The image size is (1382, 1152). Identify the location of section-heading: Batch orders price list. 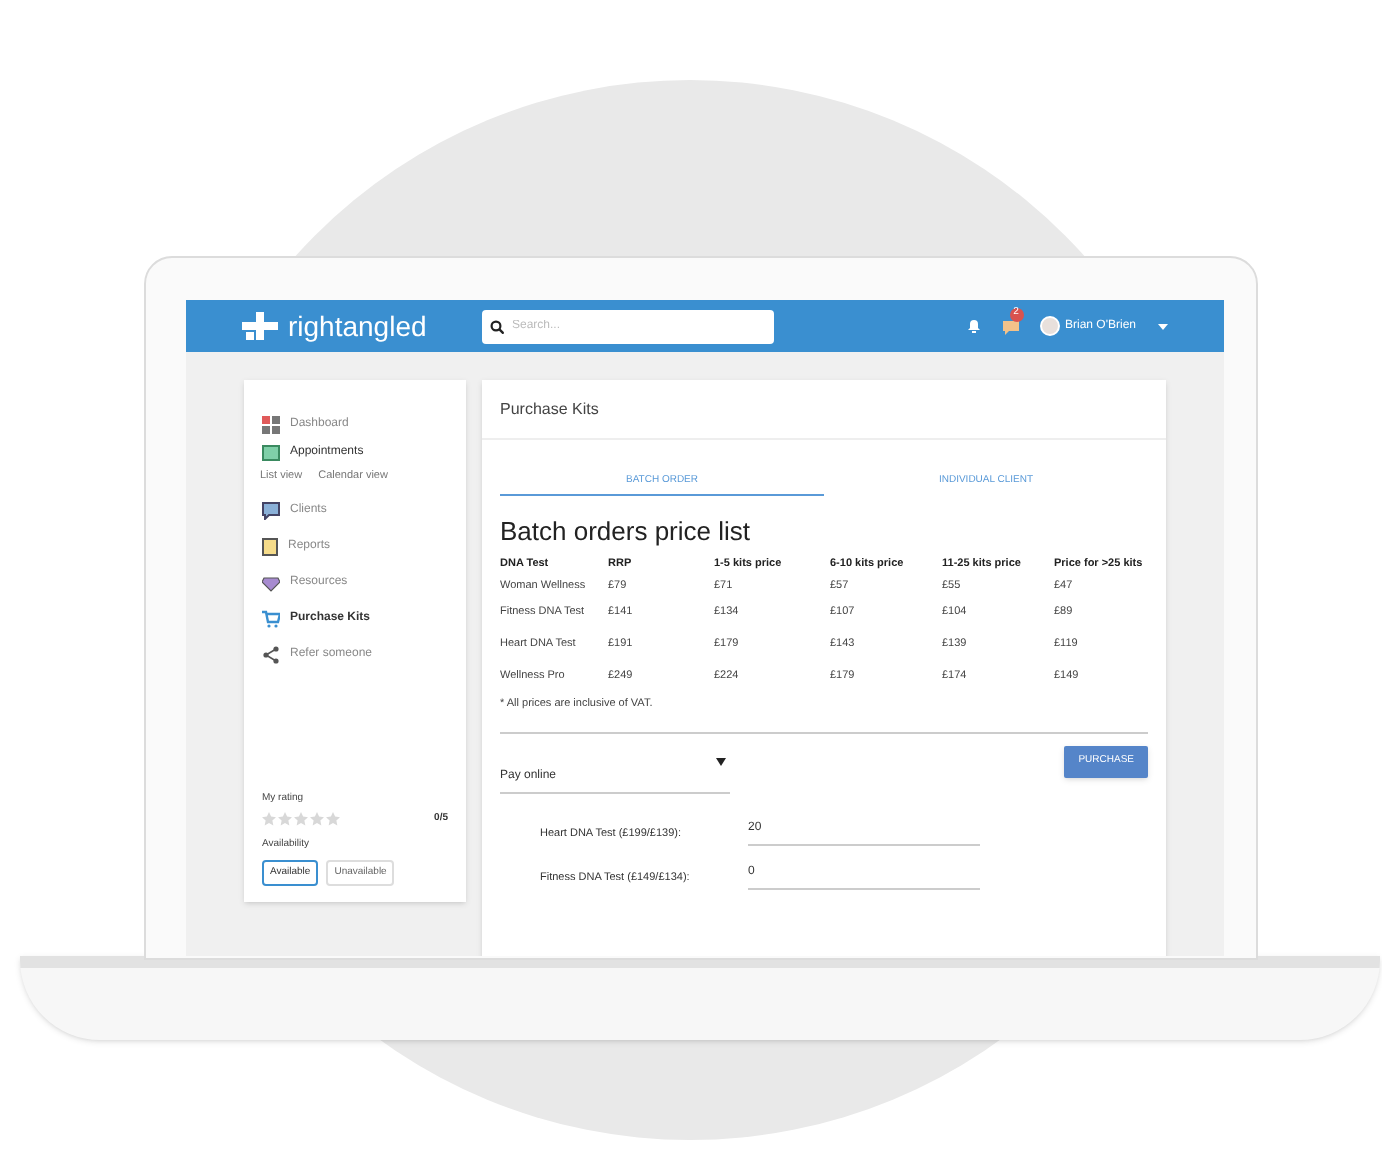
(626, 531).